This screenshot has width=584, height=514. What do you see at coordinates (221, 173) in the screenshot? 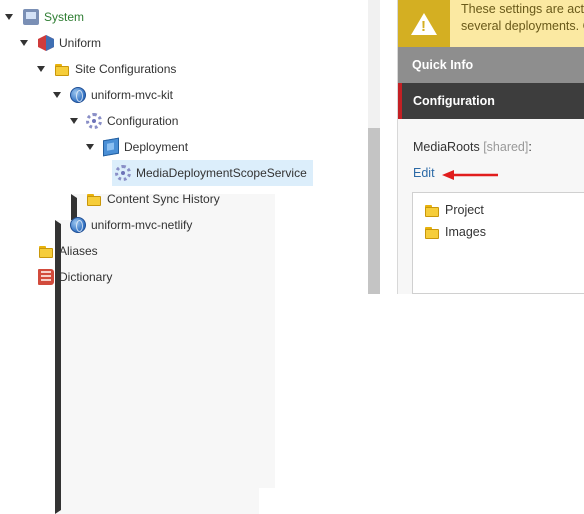
I see `tree-node-label: MediaDeploymentScopeService` at bounding box center [221, 173].